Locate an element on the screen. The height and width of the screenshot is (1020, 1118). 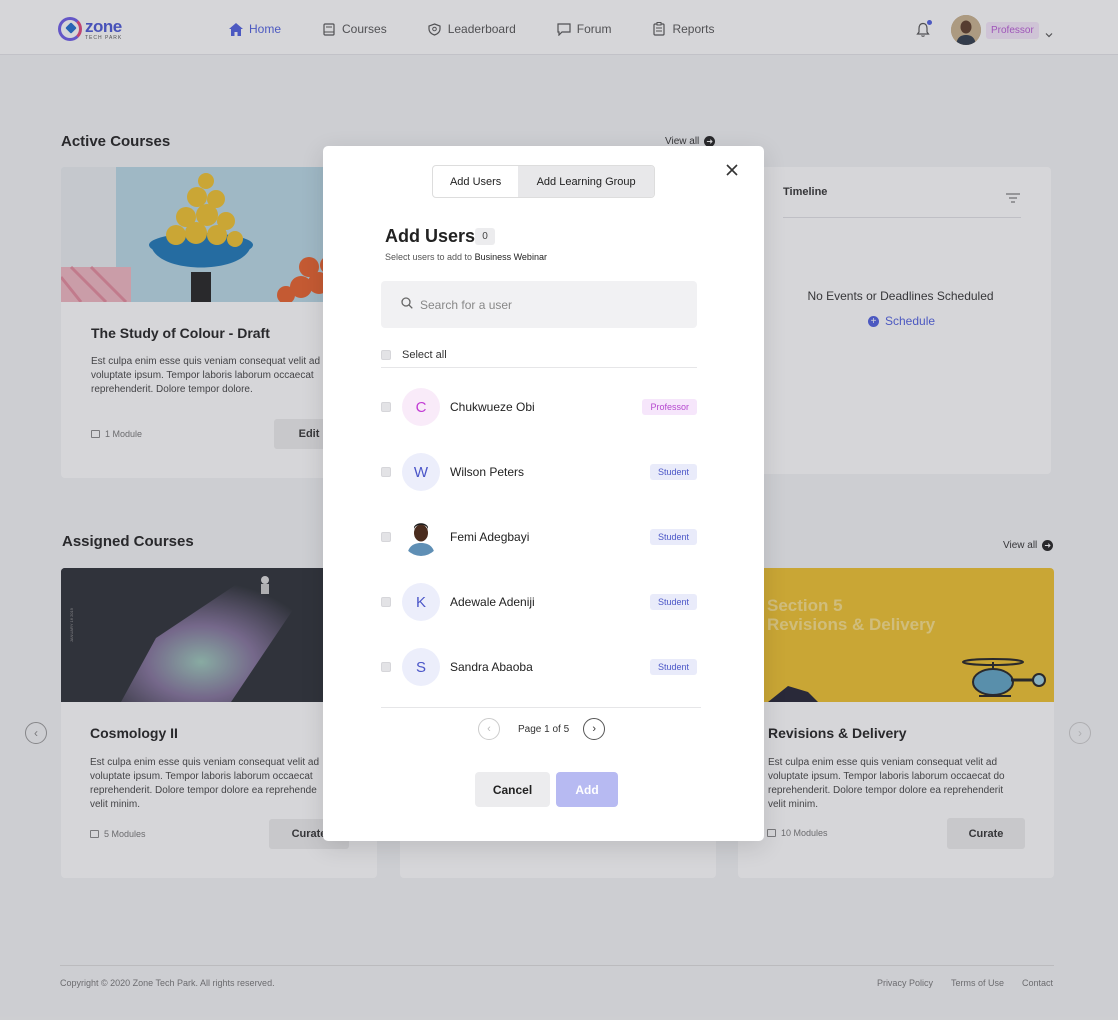
pagination-divider is located at coordinates (541, 707).